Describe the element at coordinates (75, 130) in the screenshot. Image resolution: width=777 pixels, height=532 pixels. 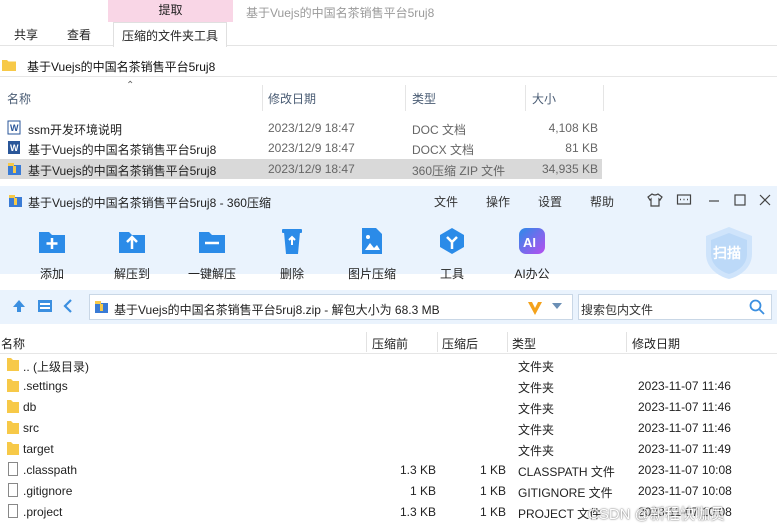
I see `file-name: ssm开发环境说明` at that location.